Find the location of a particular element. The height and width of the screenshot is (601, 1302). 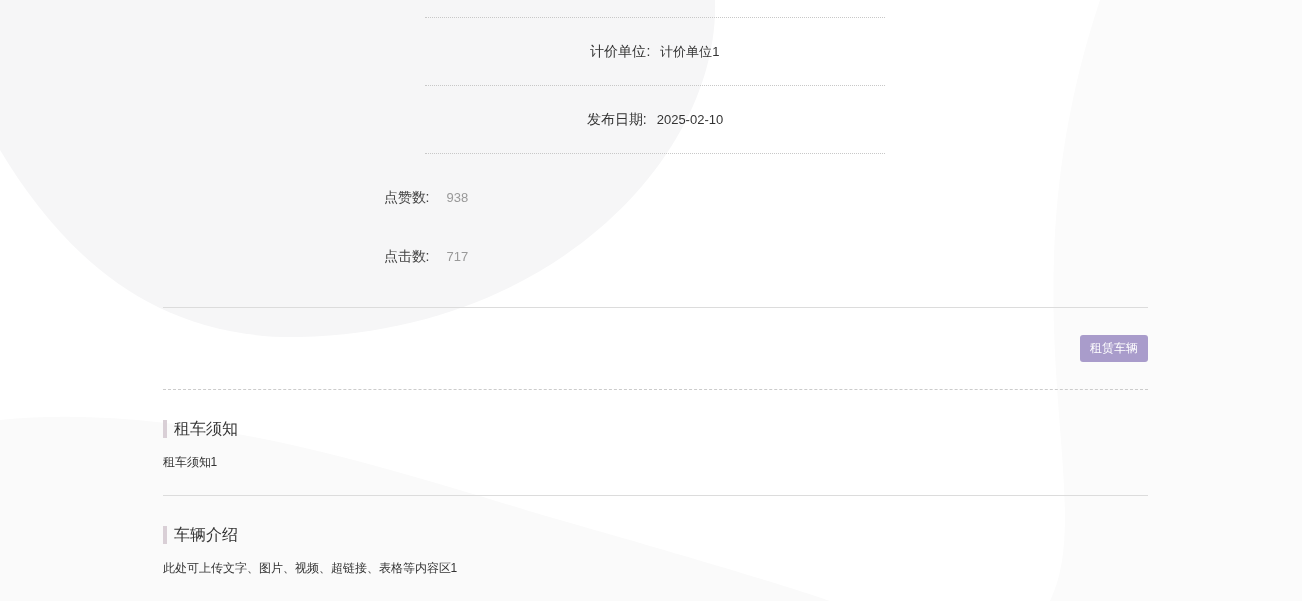

section-heading: 租车须知 is located at coordinates (200, 429).